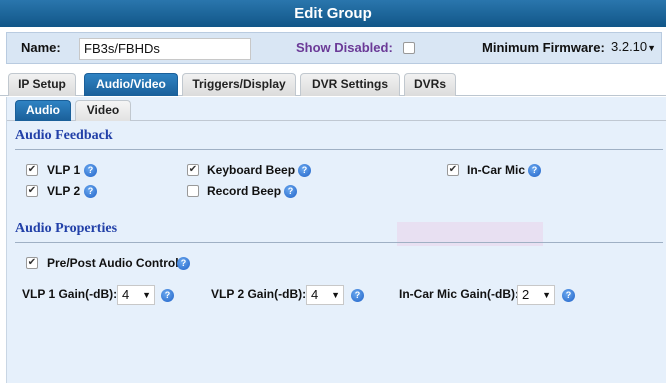 This screenshot has width=666, height=383. I want to click on in-car-mic-checkbox: ✔, so click(453, 170).